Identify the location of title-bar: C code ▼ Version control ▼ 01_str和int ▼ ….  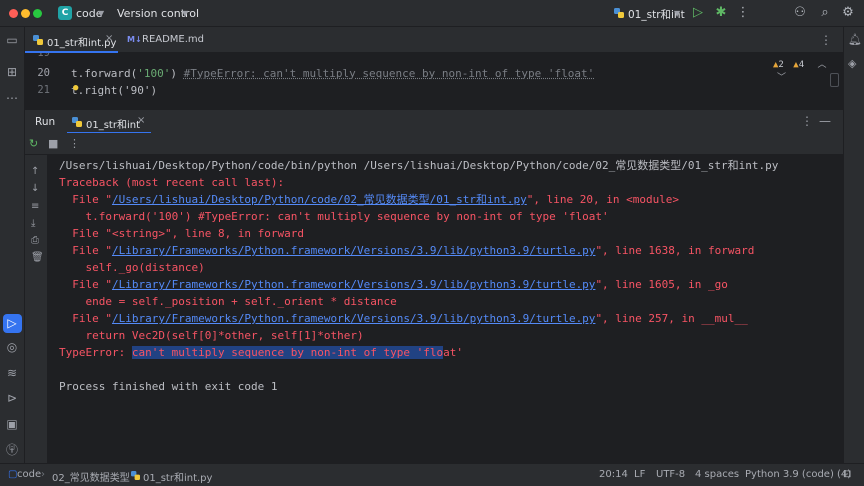
(432, 13).